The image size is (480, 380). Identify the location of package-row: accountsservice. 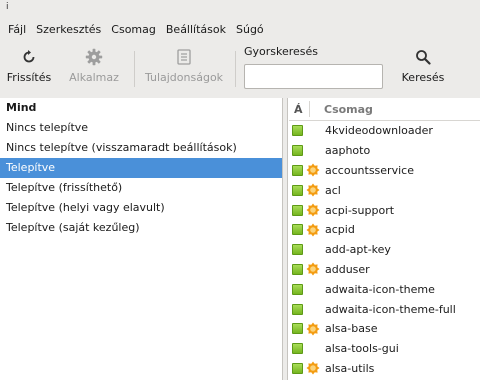
(384, 171).